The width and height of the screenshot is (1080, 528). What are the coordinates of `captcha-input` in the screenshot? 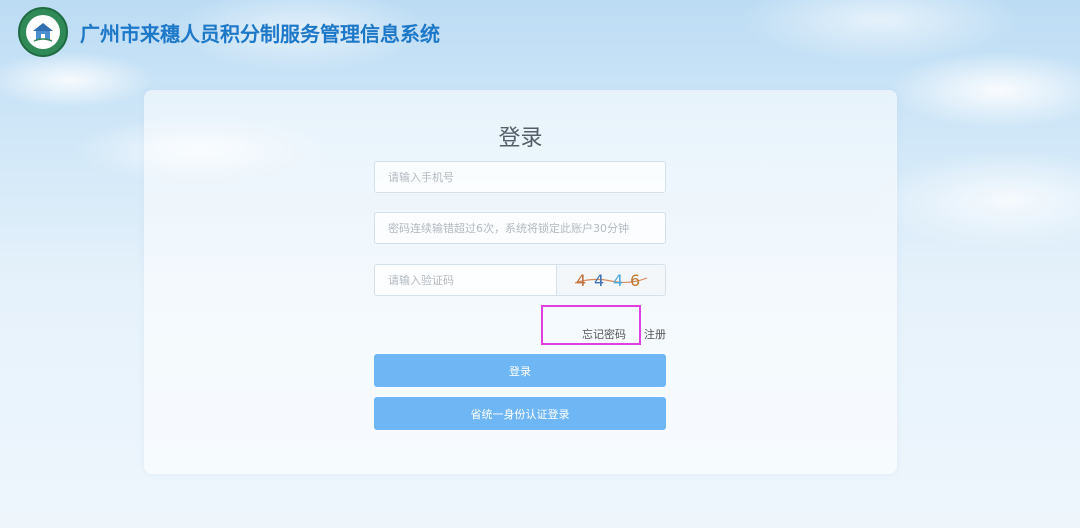 It's located at (465, 280).